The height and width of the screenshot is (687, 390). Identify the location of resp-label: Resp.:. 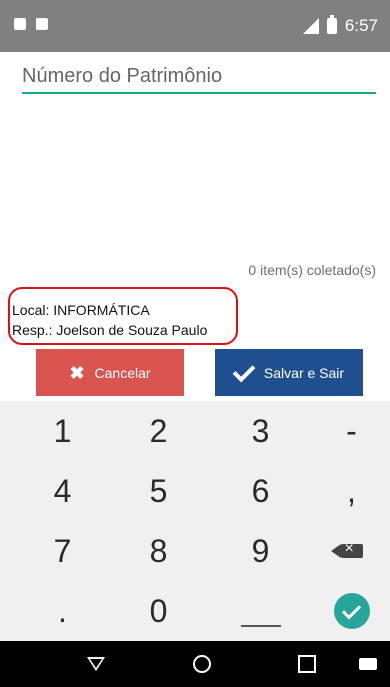
(32, 330).